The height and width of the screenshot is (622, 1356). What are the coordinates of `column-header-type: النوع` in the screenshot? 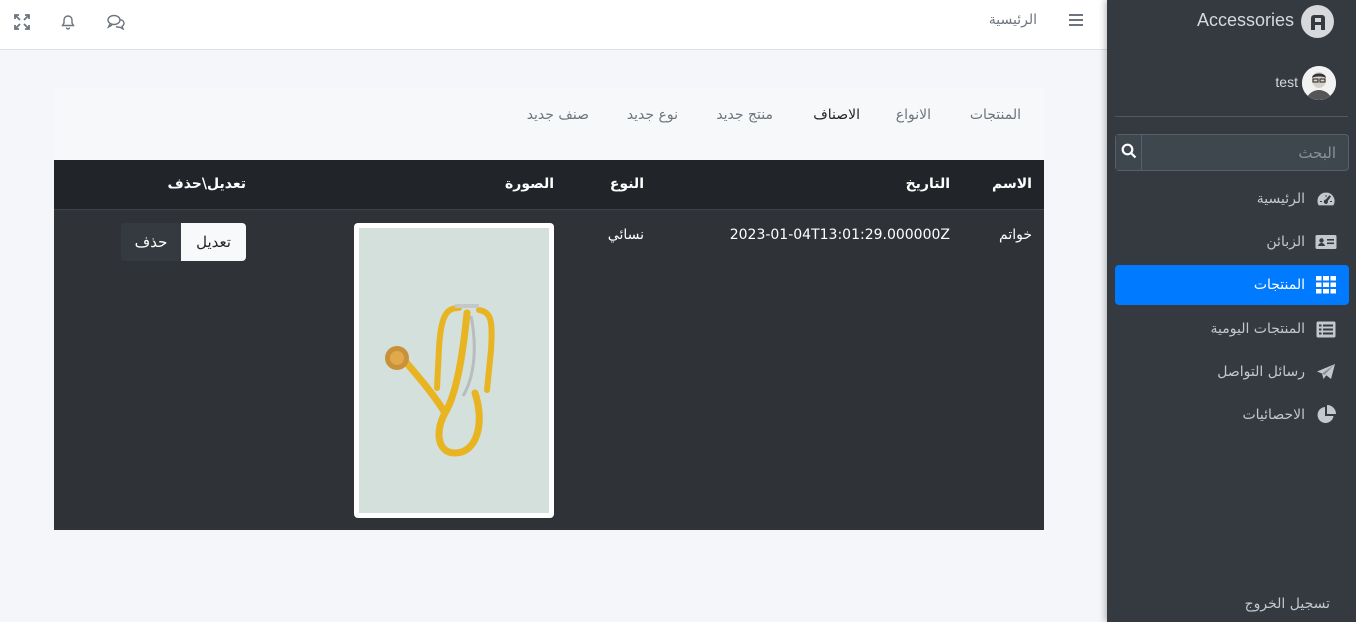 It's located at (626, 184).